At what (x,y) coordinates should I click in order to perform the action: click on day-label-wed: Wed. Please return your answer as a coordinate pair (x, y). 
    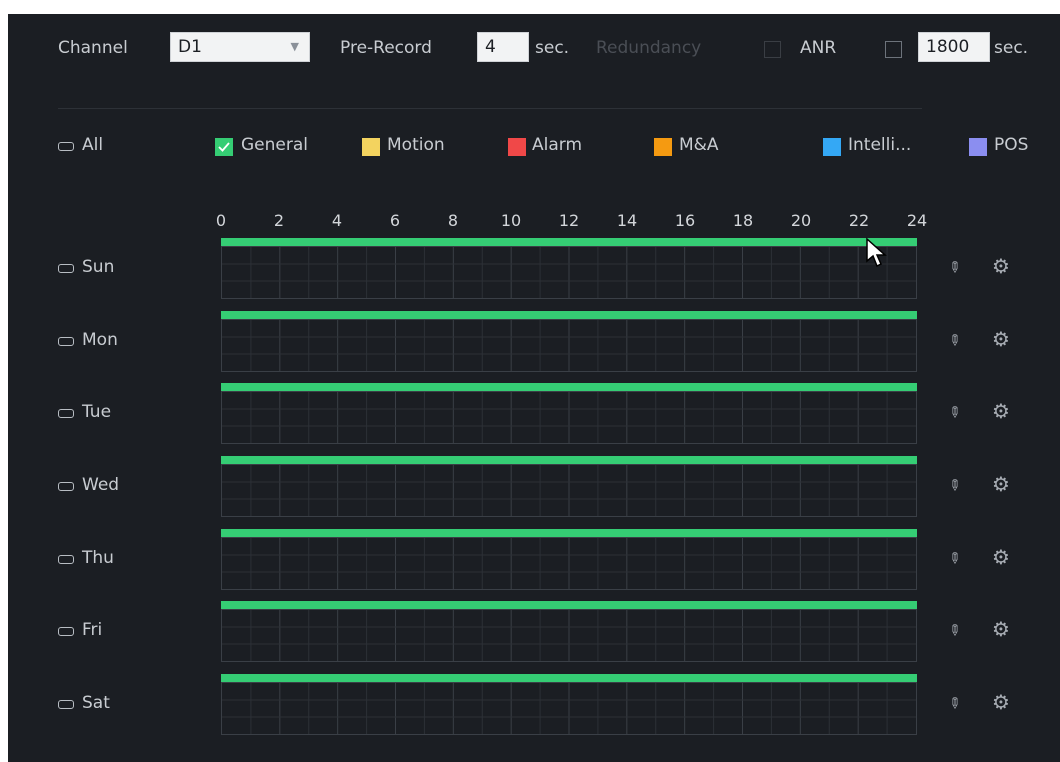
    Looking at the image, I should click on (101, 485).